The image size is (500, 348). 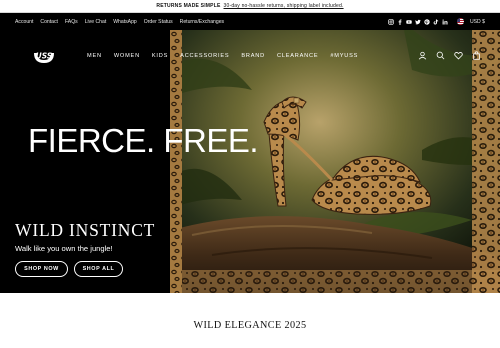 What do you see at coordinates (85, 230) in the screenshot?
I see `hero-subheading: WILD INSTINCT` at bounding box center [85, 230].